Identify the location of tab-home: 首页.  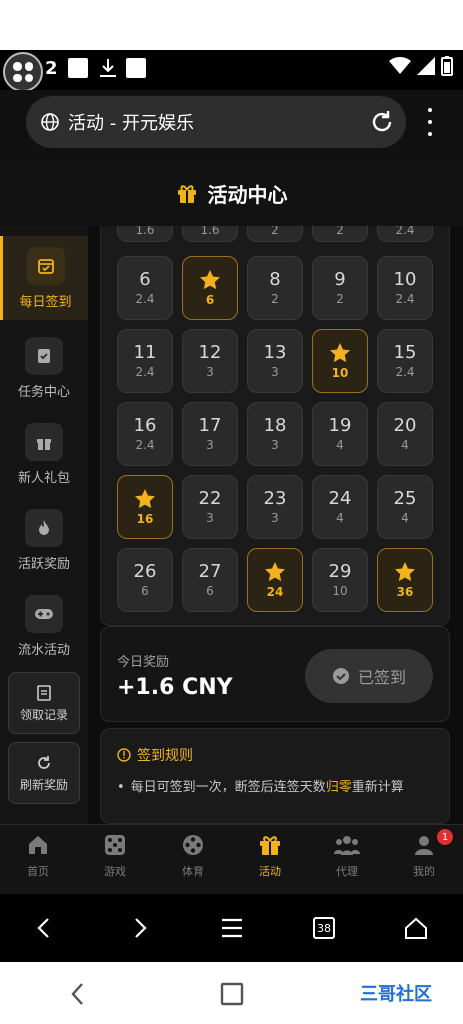
(38, 861).